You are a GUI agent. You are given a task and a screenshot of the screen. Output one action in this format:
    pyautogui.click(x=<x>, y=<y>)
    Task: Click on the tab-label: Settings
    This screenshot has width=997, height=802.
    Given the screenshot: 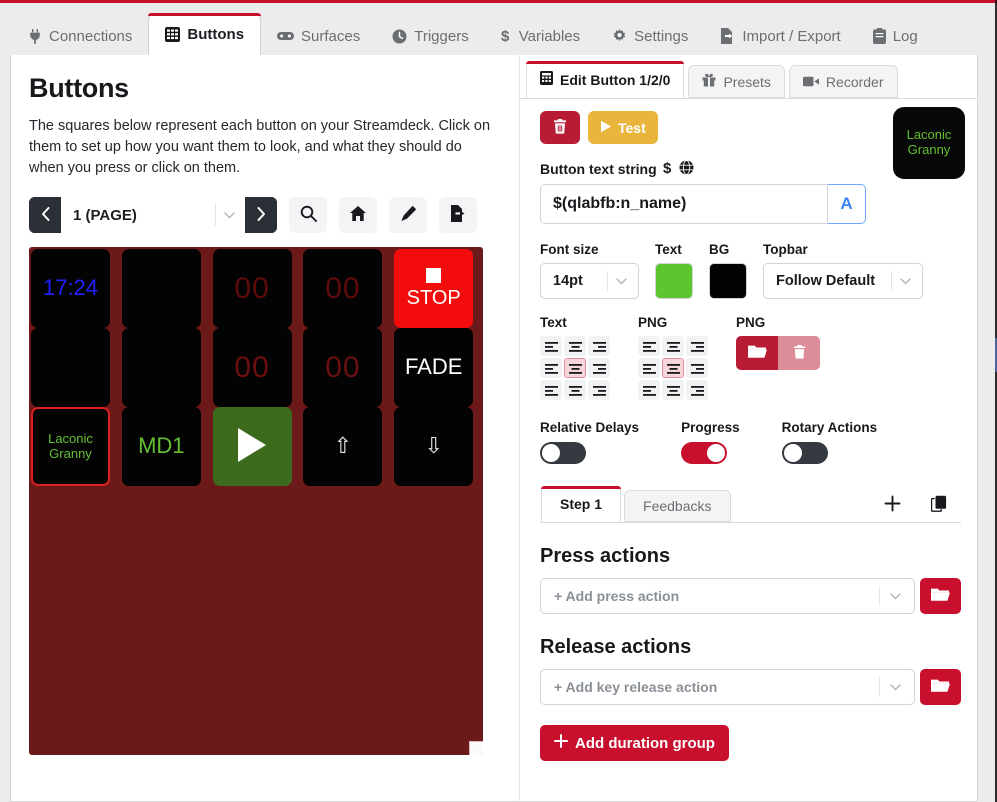 What is the action you would take?
    pyautogui.click(x=661, y=36)
    